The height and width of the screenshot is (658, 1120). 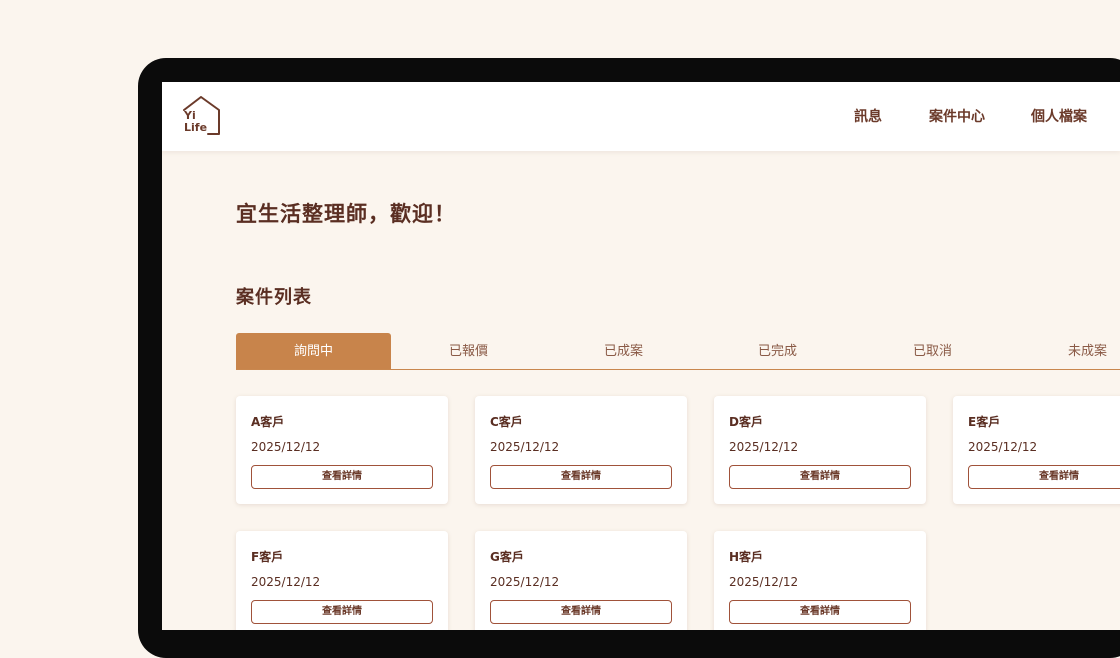 What do you see at coordinates (623, 351) in the screenshot?
I see `tab-confirmed: 已成案` at bounding box center [623, 351].